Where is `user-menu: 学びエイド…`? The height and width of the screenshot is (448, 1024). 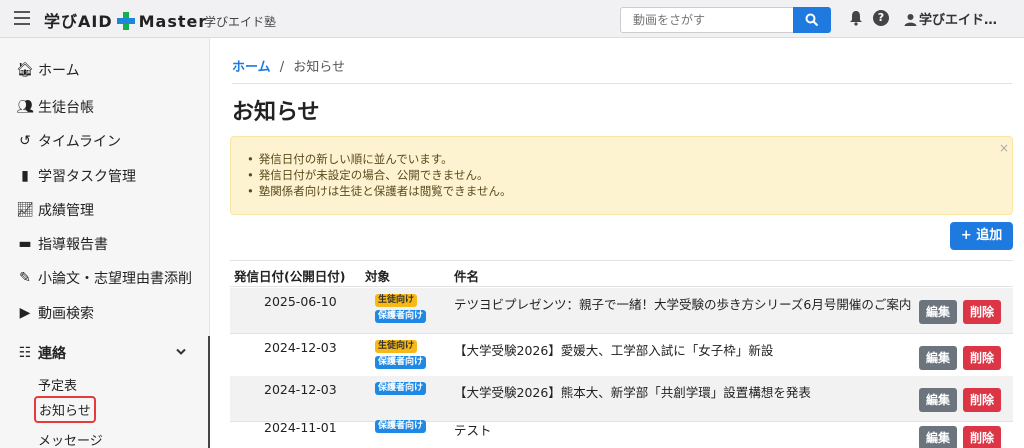 user-menu: 学びエイド… is located at coordinates (950, 18).